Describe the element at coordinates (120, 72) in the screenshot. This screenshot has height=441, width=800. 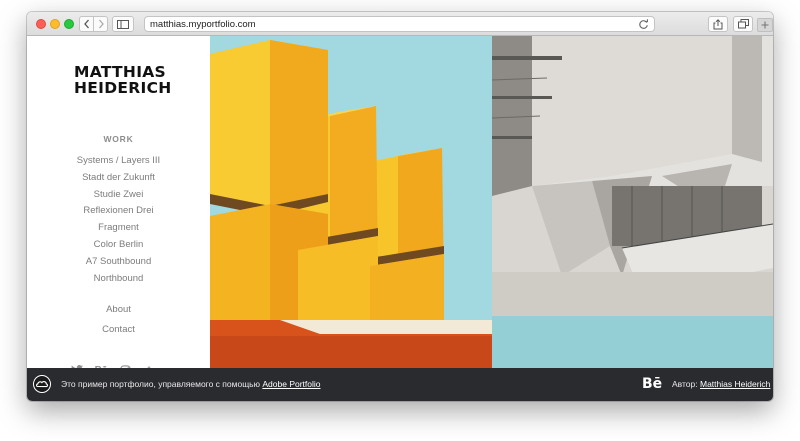
I see `logo-line-1: MATTHIAS` at that location.